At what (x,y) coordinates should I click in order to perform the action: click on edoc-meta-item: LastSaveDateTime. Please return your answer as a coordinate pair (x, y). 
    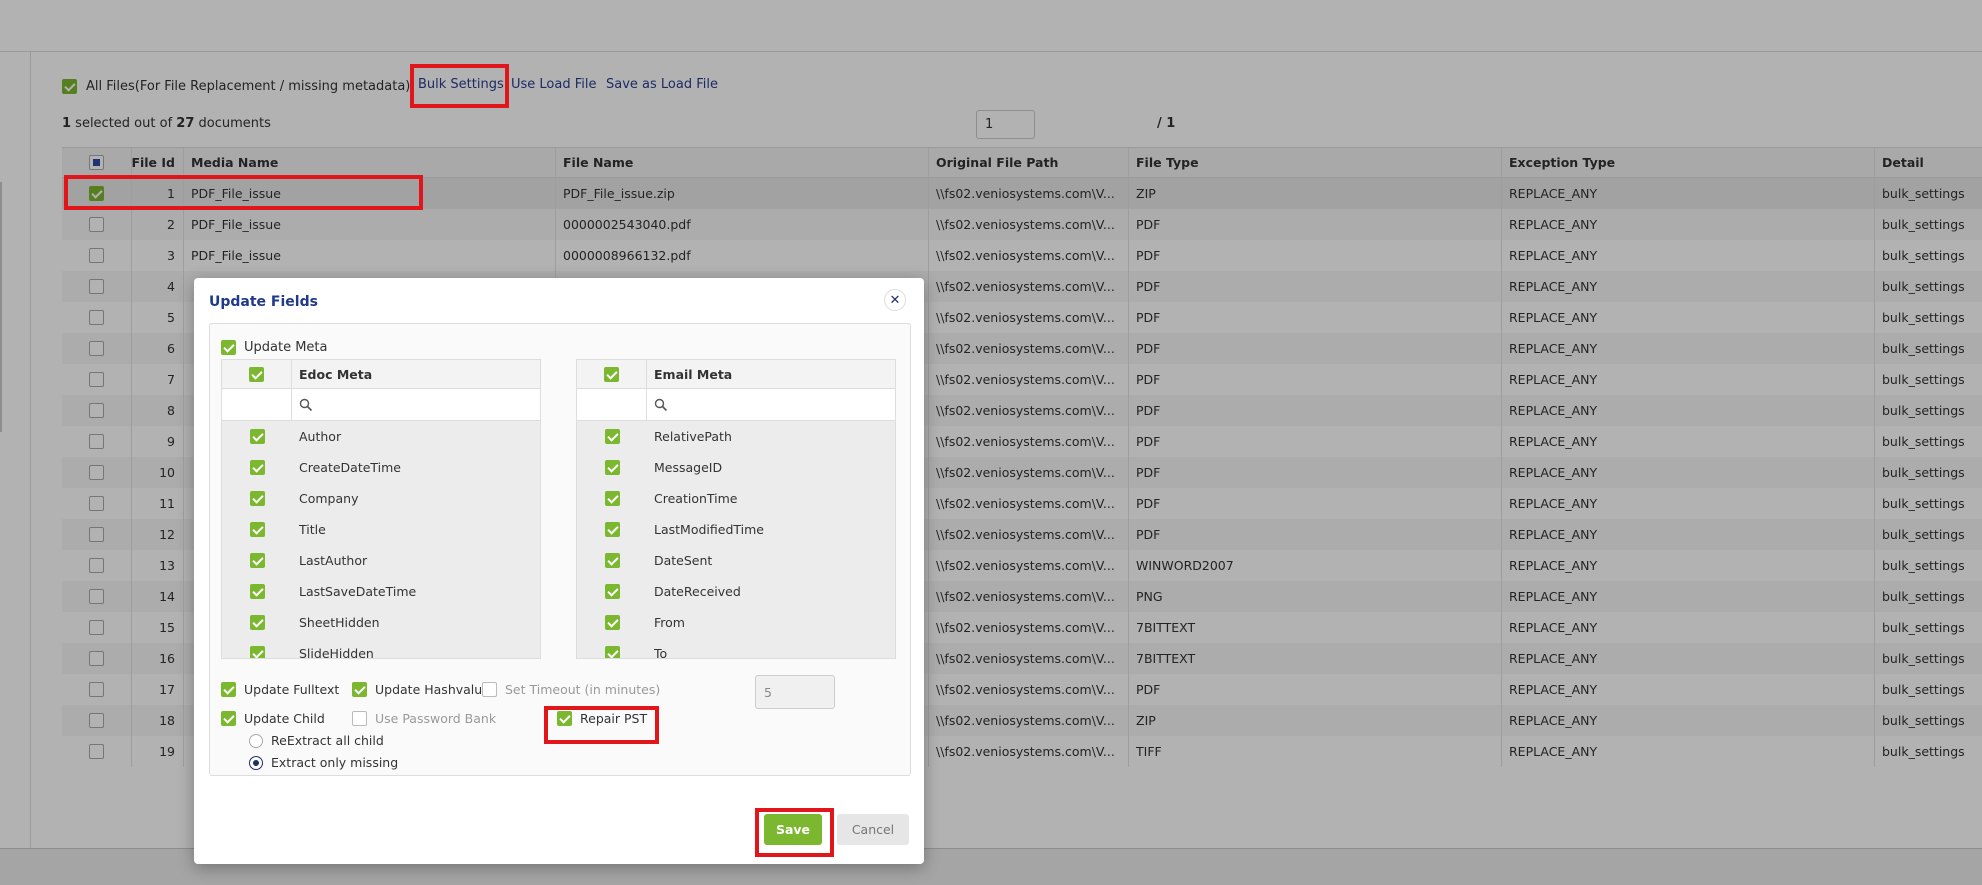
    Looking at the image, I should click on (381, 591).